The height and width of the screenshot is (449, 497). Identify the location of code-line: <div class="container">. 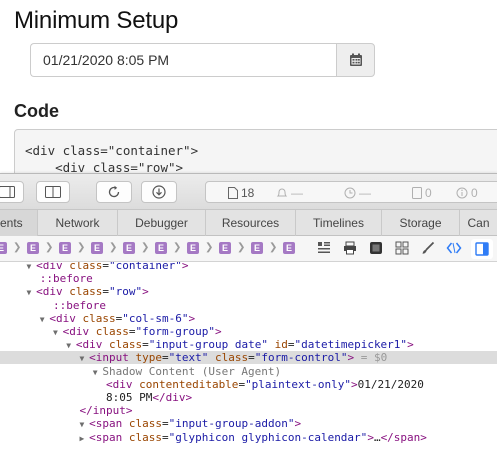
(112, 150).